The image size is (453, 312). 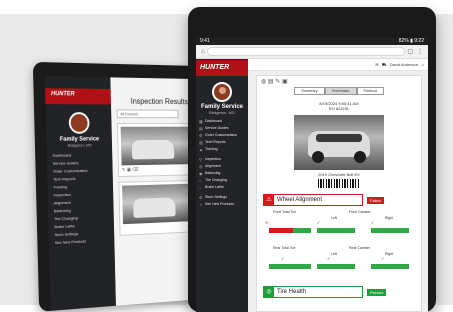 I want to click on status-badge: Failed, so click(x=375, y=200).